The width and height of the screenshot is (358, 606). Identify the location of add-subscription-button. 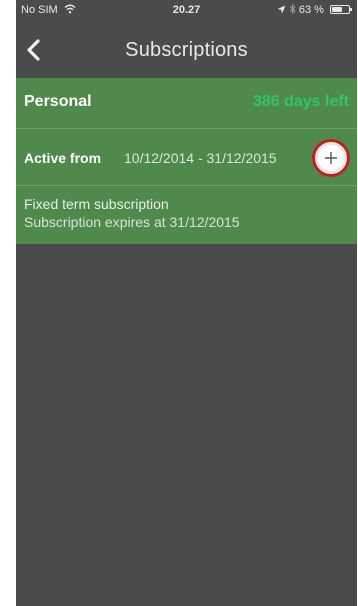
(331, 158).